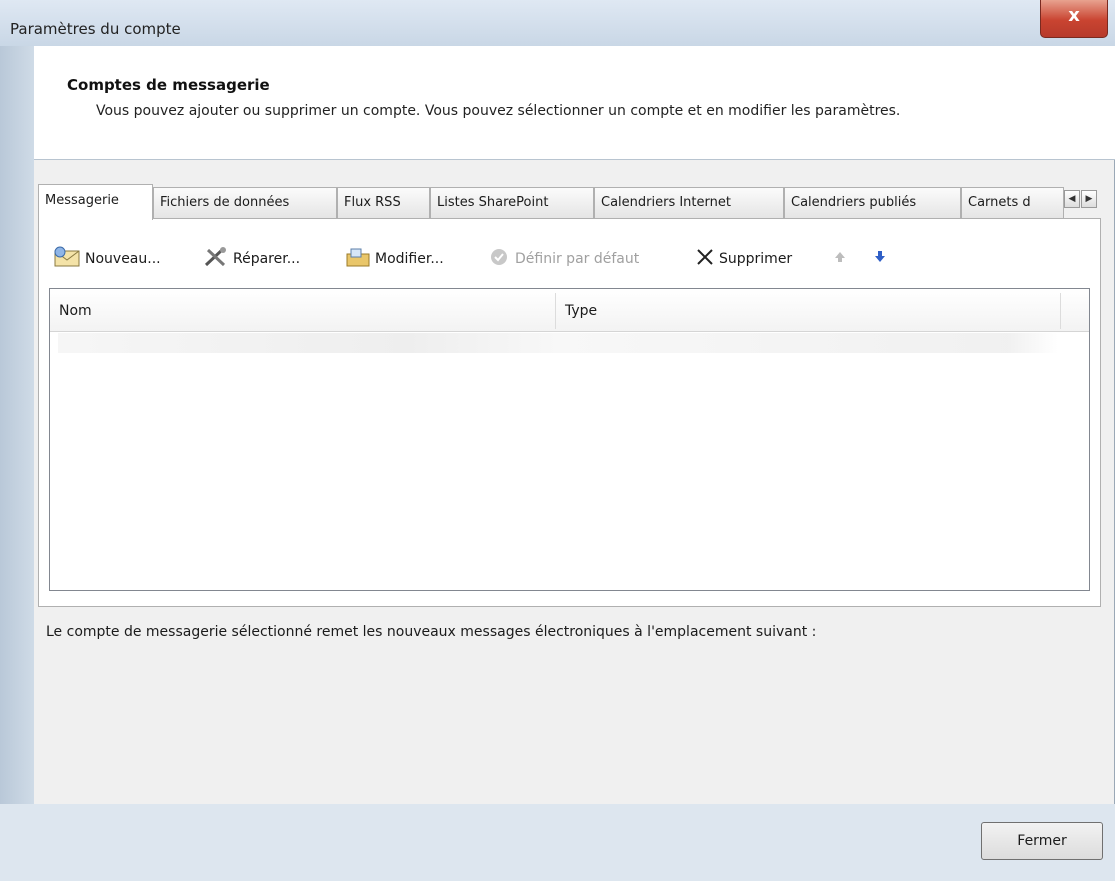 This screenshot has height=881, width=1115. What do you see at coordinates (358, 259) in the screenshot?
I see `folder-edit-icon` at bounding box center [358, 259].